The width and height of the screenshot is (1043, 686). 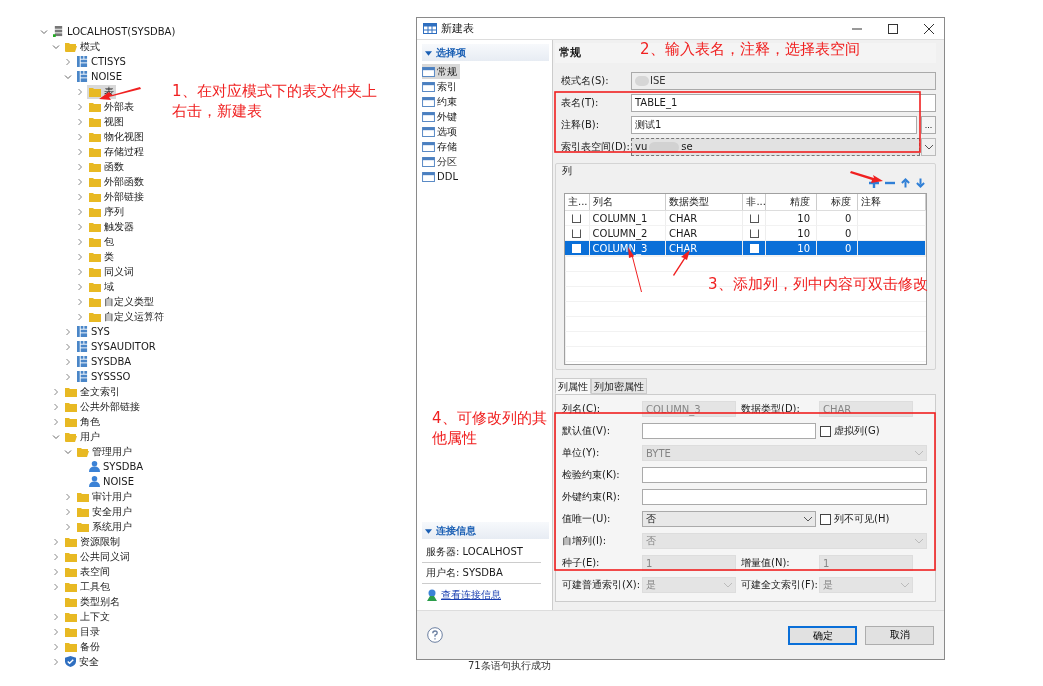 What do you see at coordinates (116, 346) in the screenshot?
I see `tree-item: SYSAUDITOR` at bounding box center [116, 346].